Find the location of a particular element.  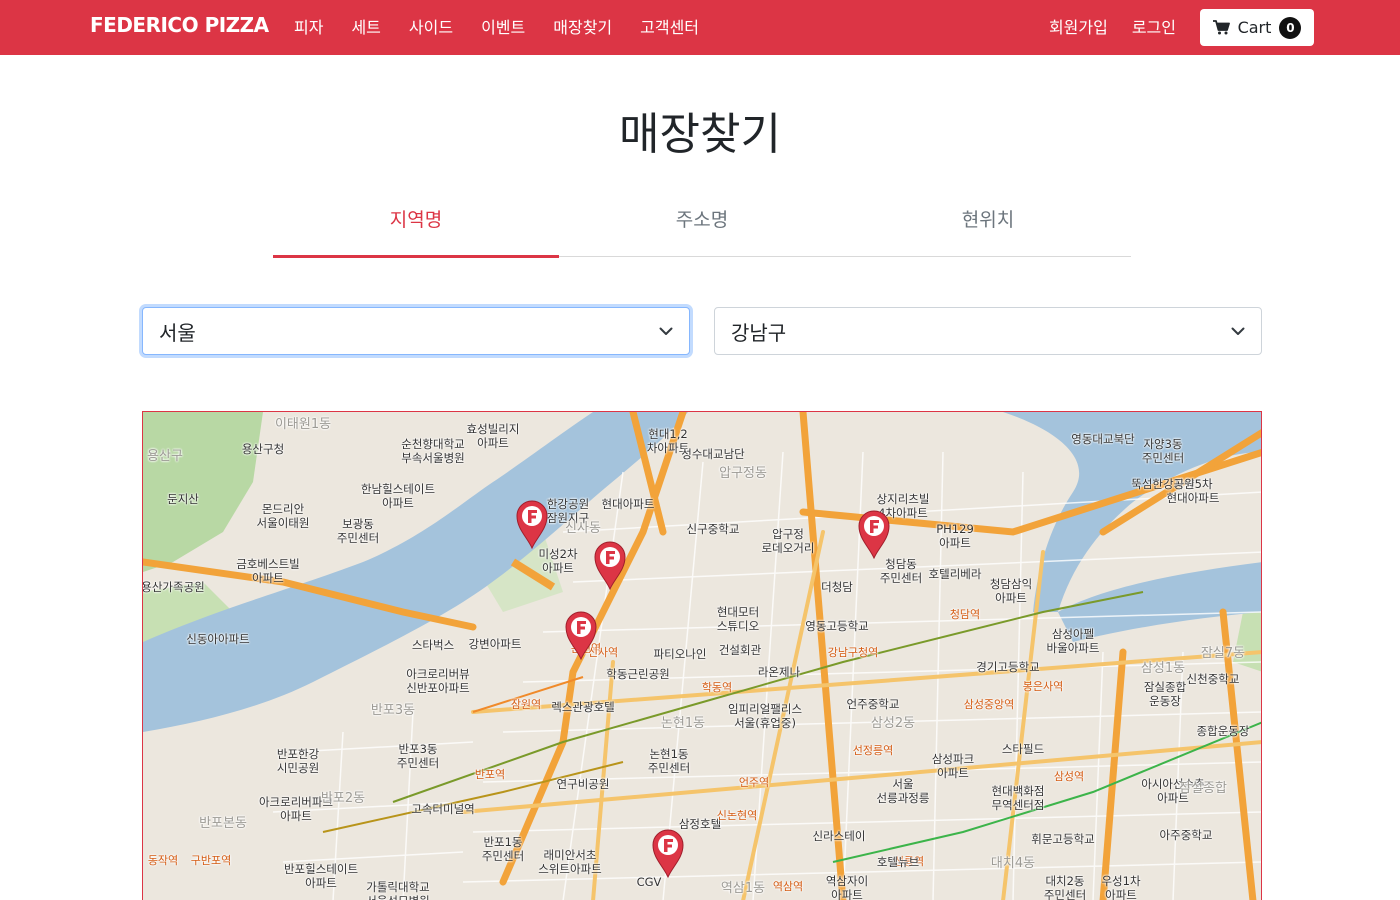

map-place-label: 삼성중앙역 is located at coordinates (989, 704).